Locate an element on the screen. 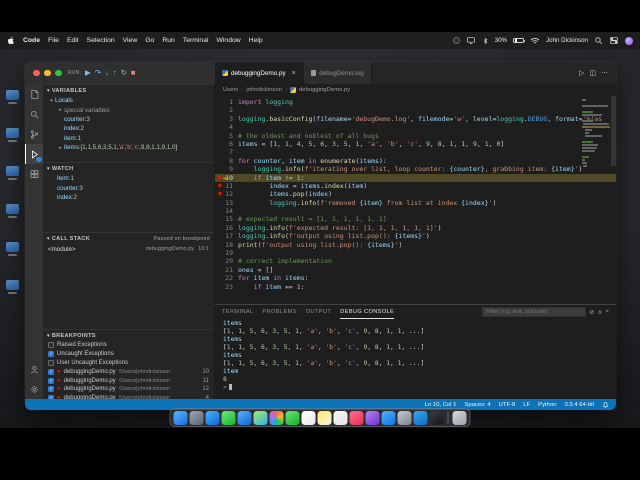  console-prompt: > is located at coordinates (419, 388).